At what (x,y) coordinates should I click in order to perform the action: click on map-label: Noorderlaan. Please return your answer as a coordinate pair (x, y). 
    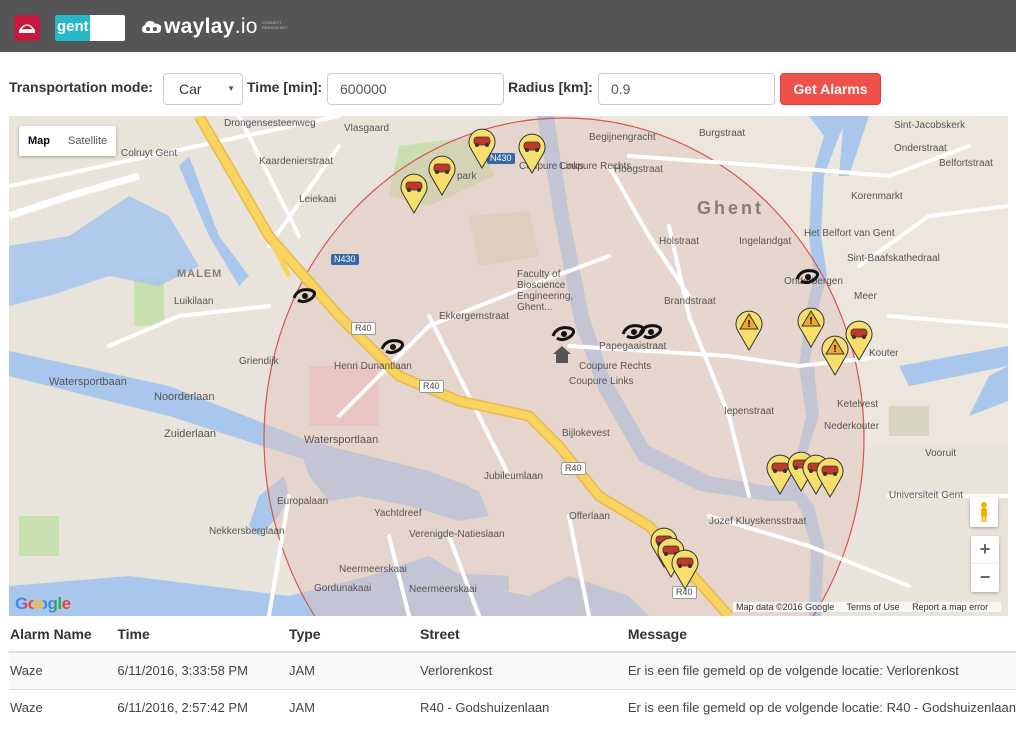
    Looking at the image, I should click on (184, 397).